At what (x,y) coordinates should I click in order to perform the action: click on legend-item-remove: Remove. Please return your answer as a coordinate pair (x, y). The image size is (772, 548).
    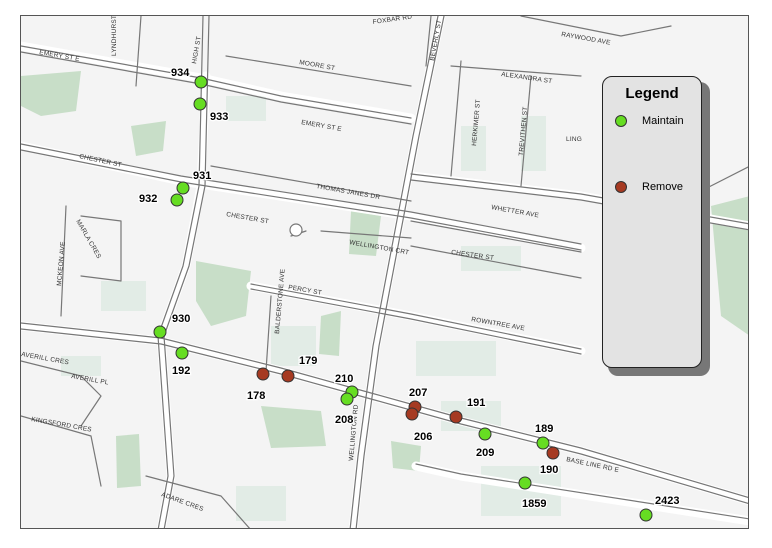
    Looking at the image, I should click on (649, 187).